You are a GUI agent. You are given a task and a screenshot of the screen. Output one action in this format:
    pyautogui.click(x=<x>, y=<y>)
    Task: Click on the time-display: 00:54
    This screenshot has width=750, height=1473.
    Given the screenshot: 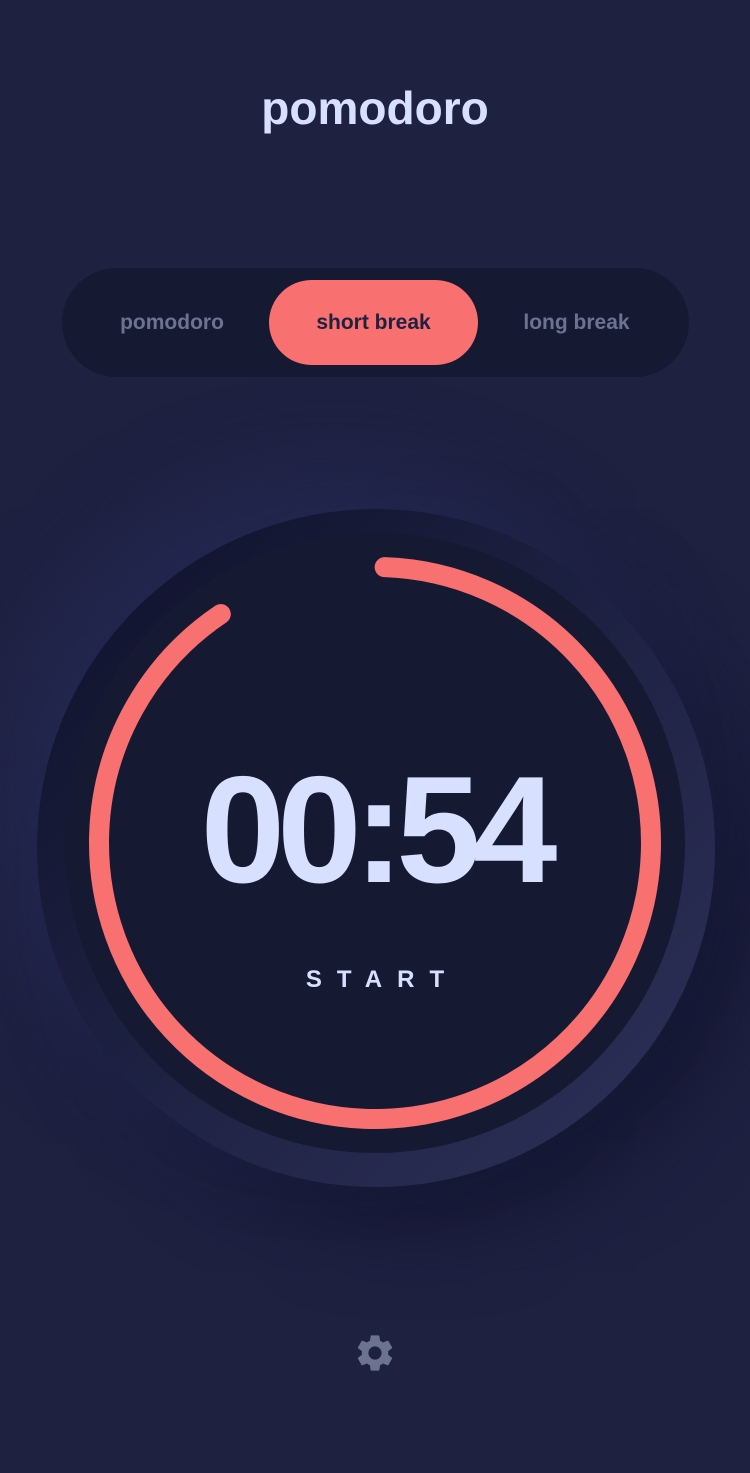 What is the action you would take?
    pyautogui.click(x=379, y=830)
    